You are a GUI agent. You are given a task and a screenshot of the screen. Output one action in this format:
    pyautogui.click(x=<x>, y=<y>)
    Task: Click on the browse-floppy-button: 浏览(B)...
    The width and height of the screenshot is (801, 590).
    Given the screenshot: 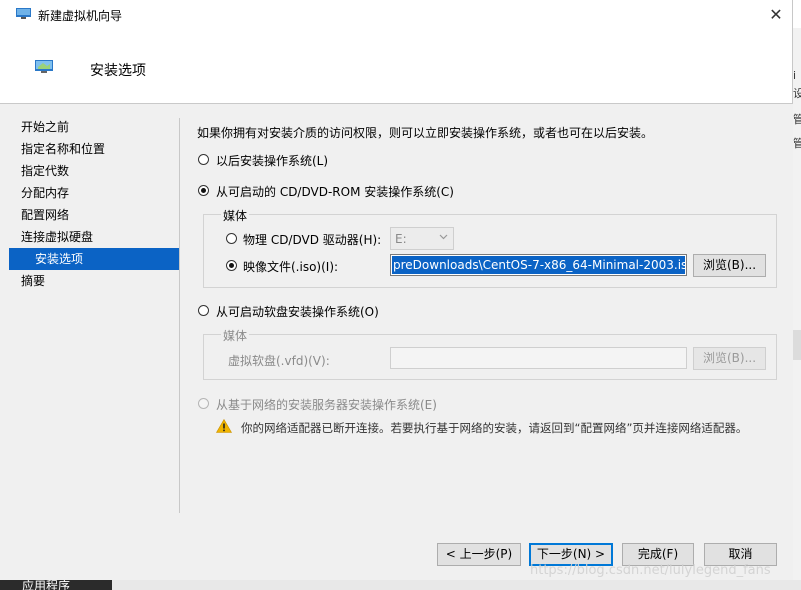 What is the action you would take?
    pyautogui.click(x=729, y=358)
    